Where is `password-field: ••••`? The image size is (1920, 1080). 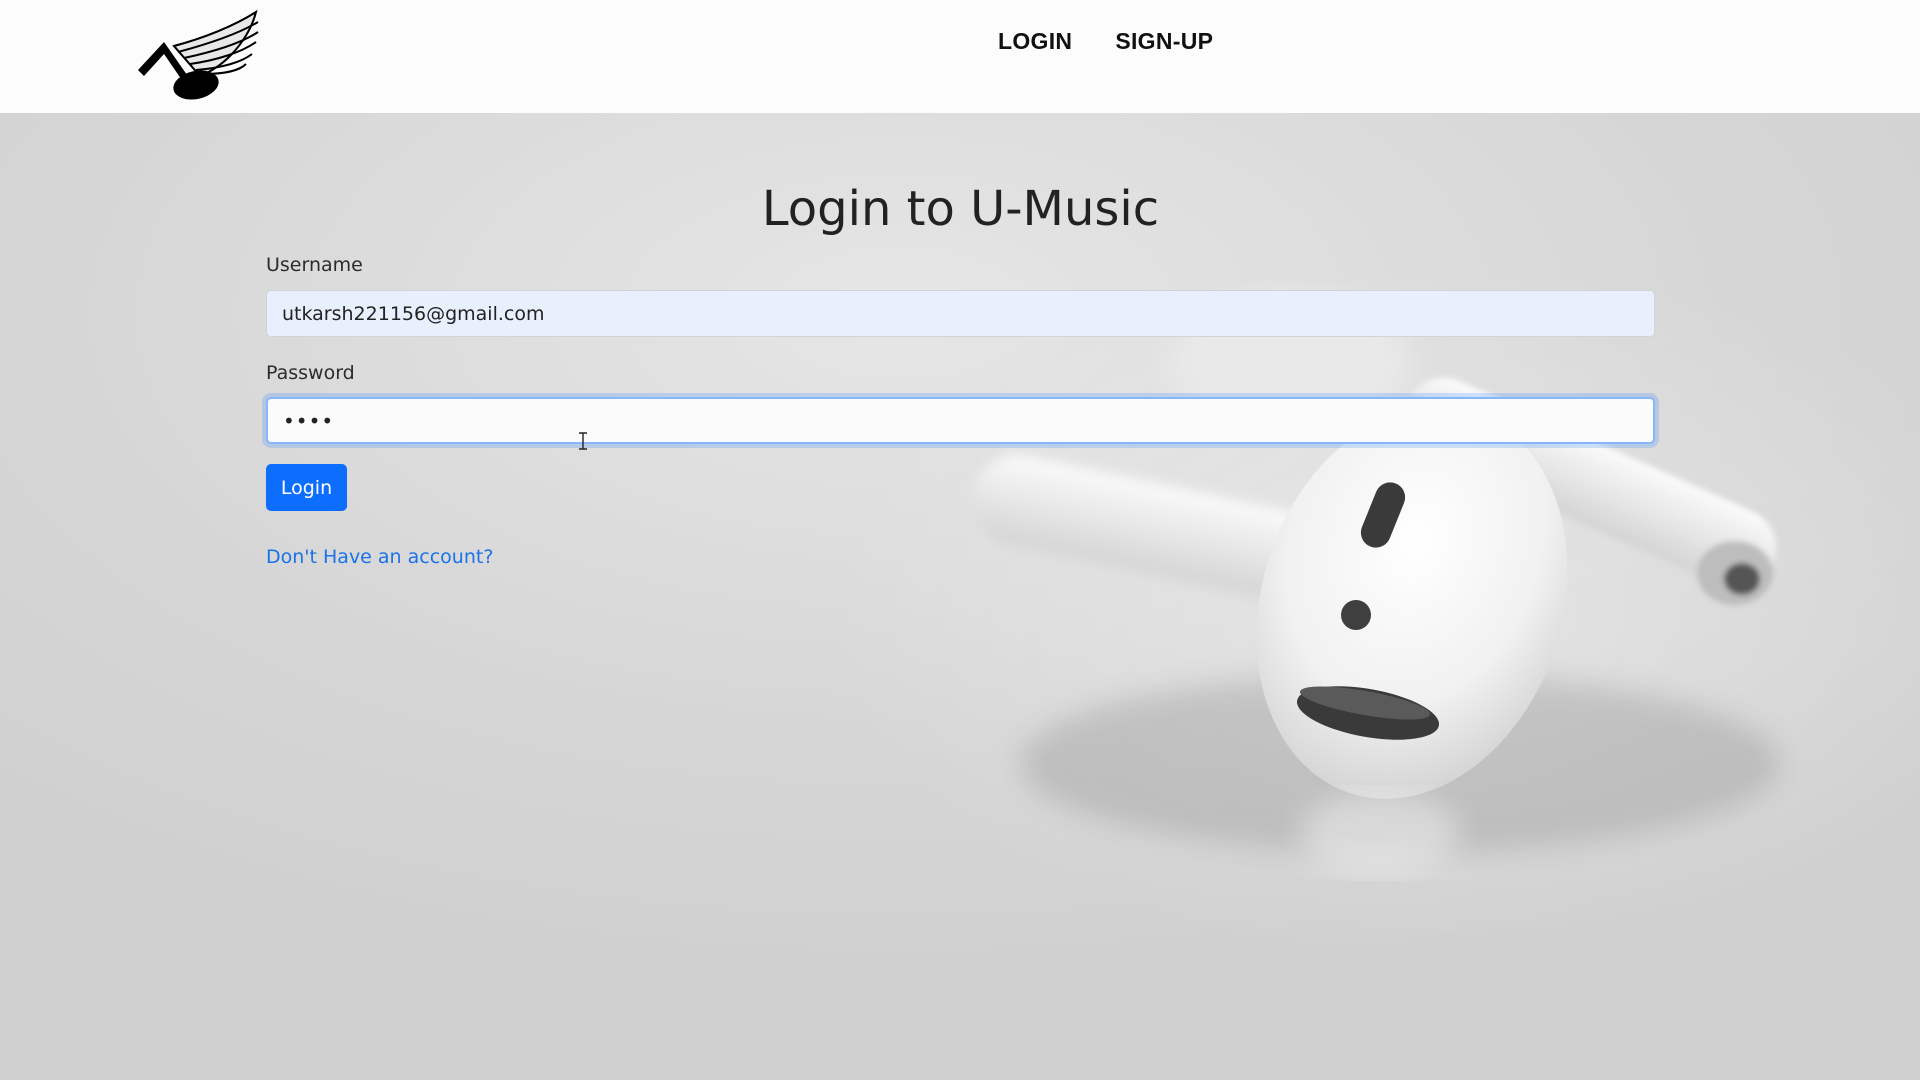
password-field: •••• is located at coordinates (960, 420).